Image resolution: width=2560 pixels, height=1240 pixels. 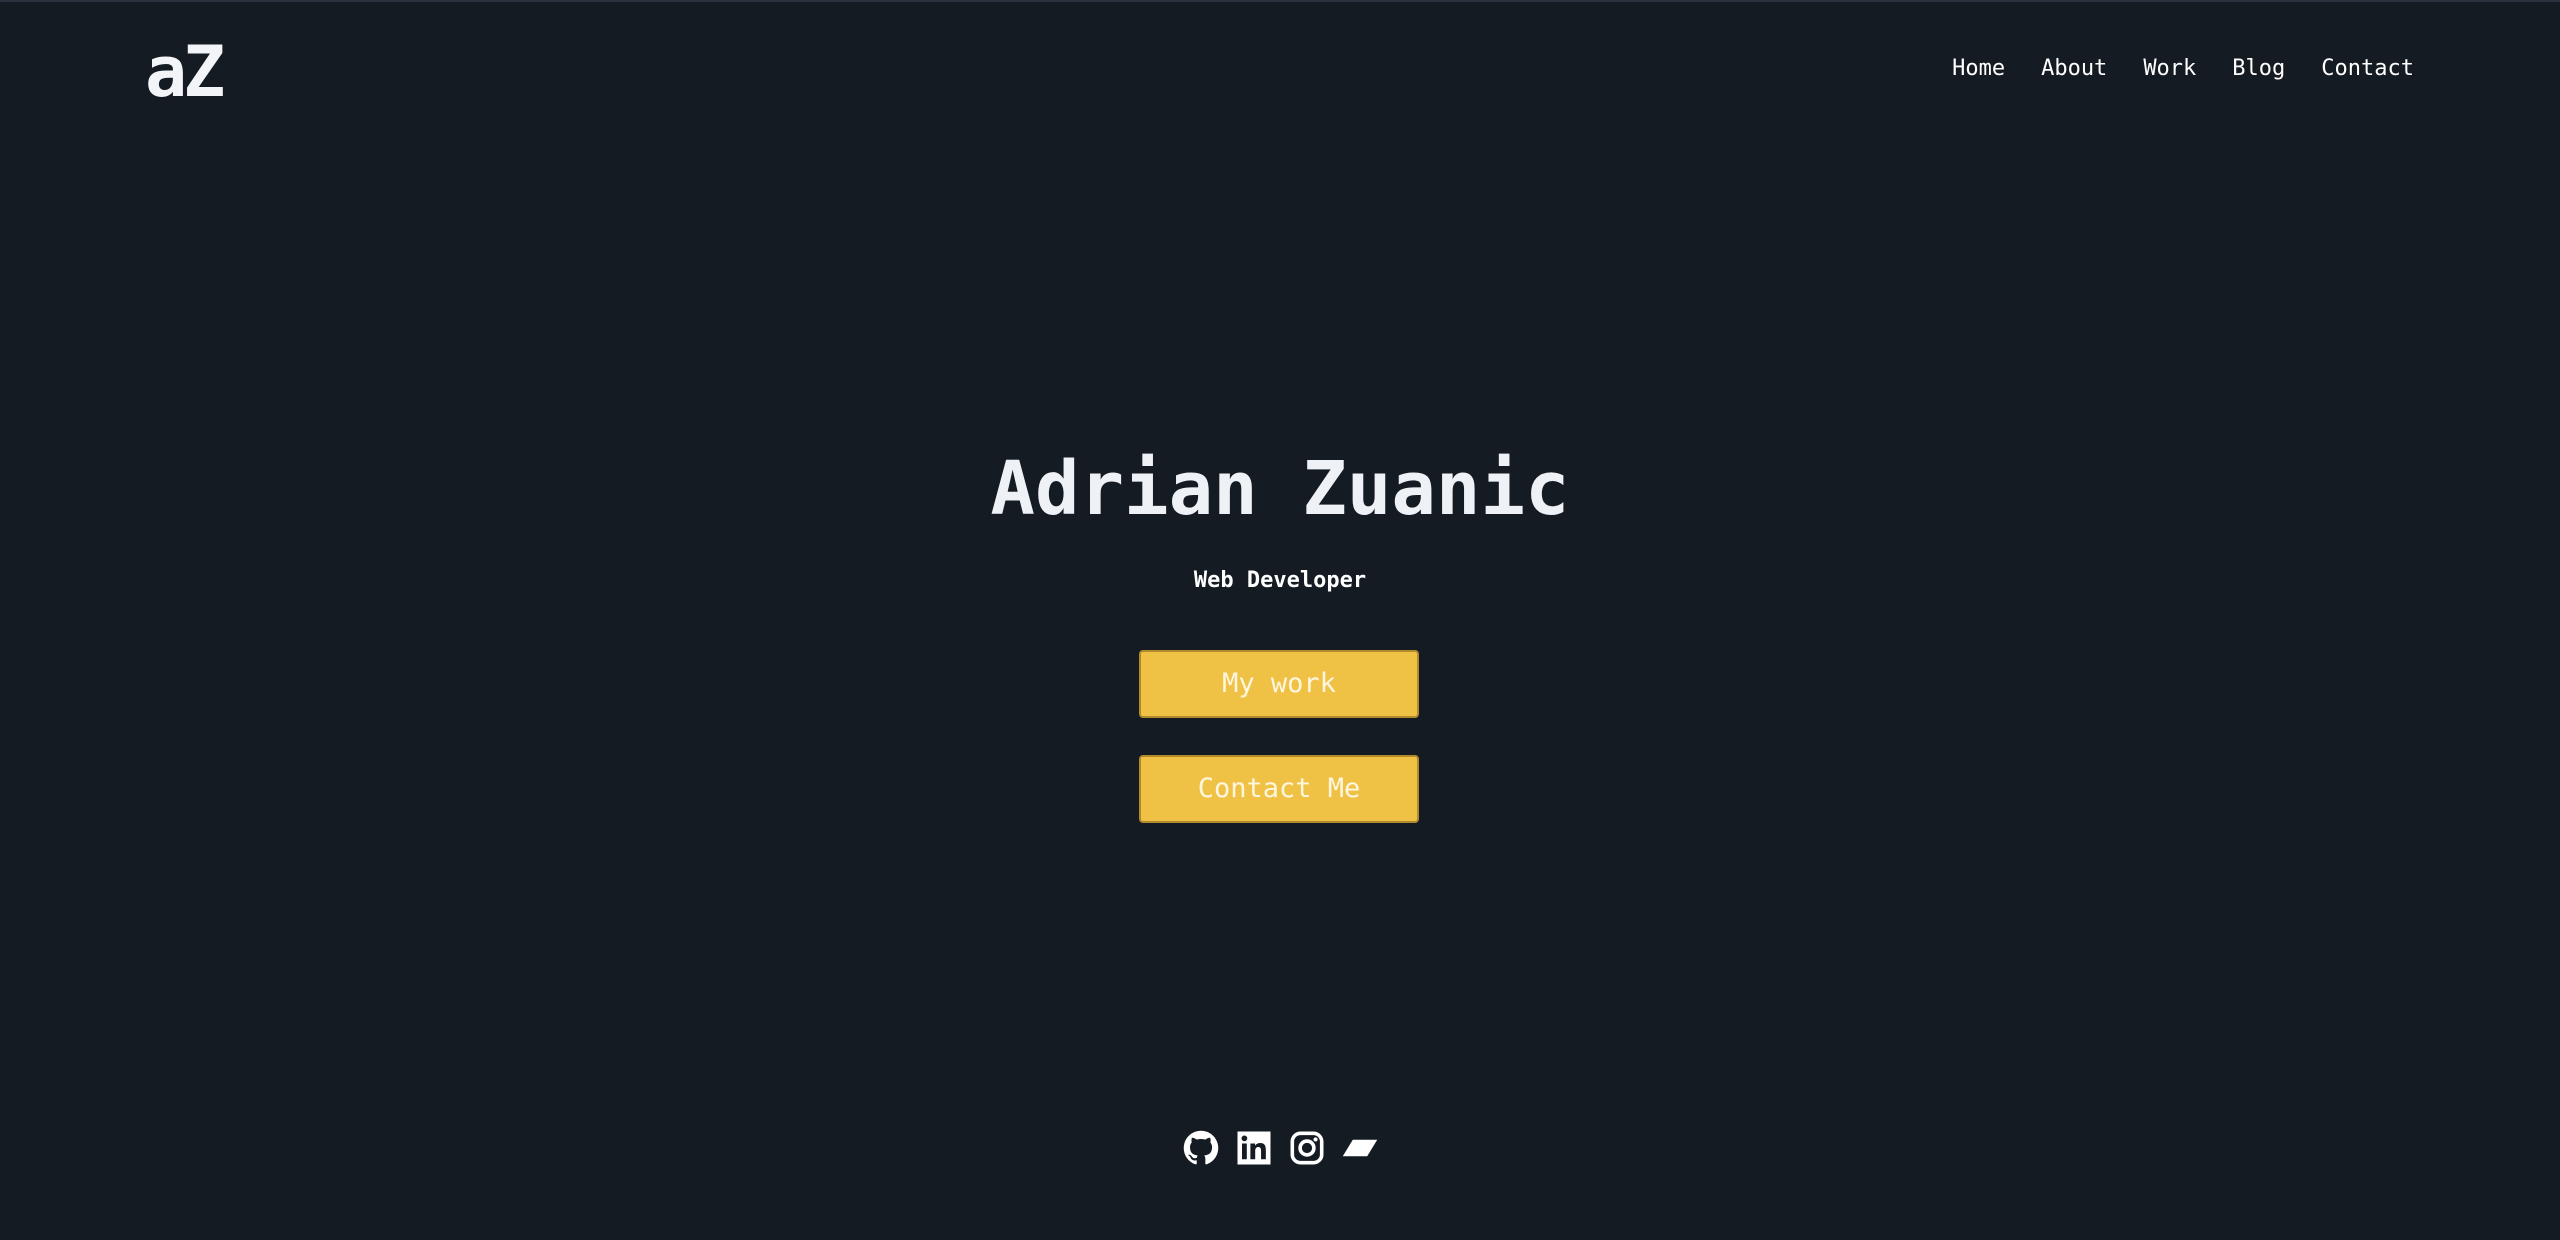 What do you see at coordinates (1280, 1) in the screenshot?
I see `top-border` at bounding box center [1280, 1].